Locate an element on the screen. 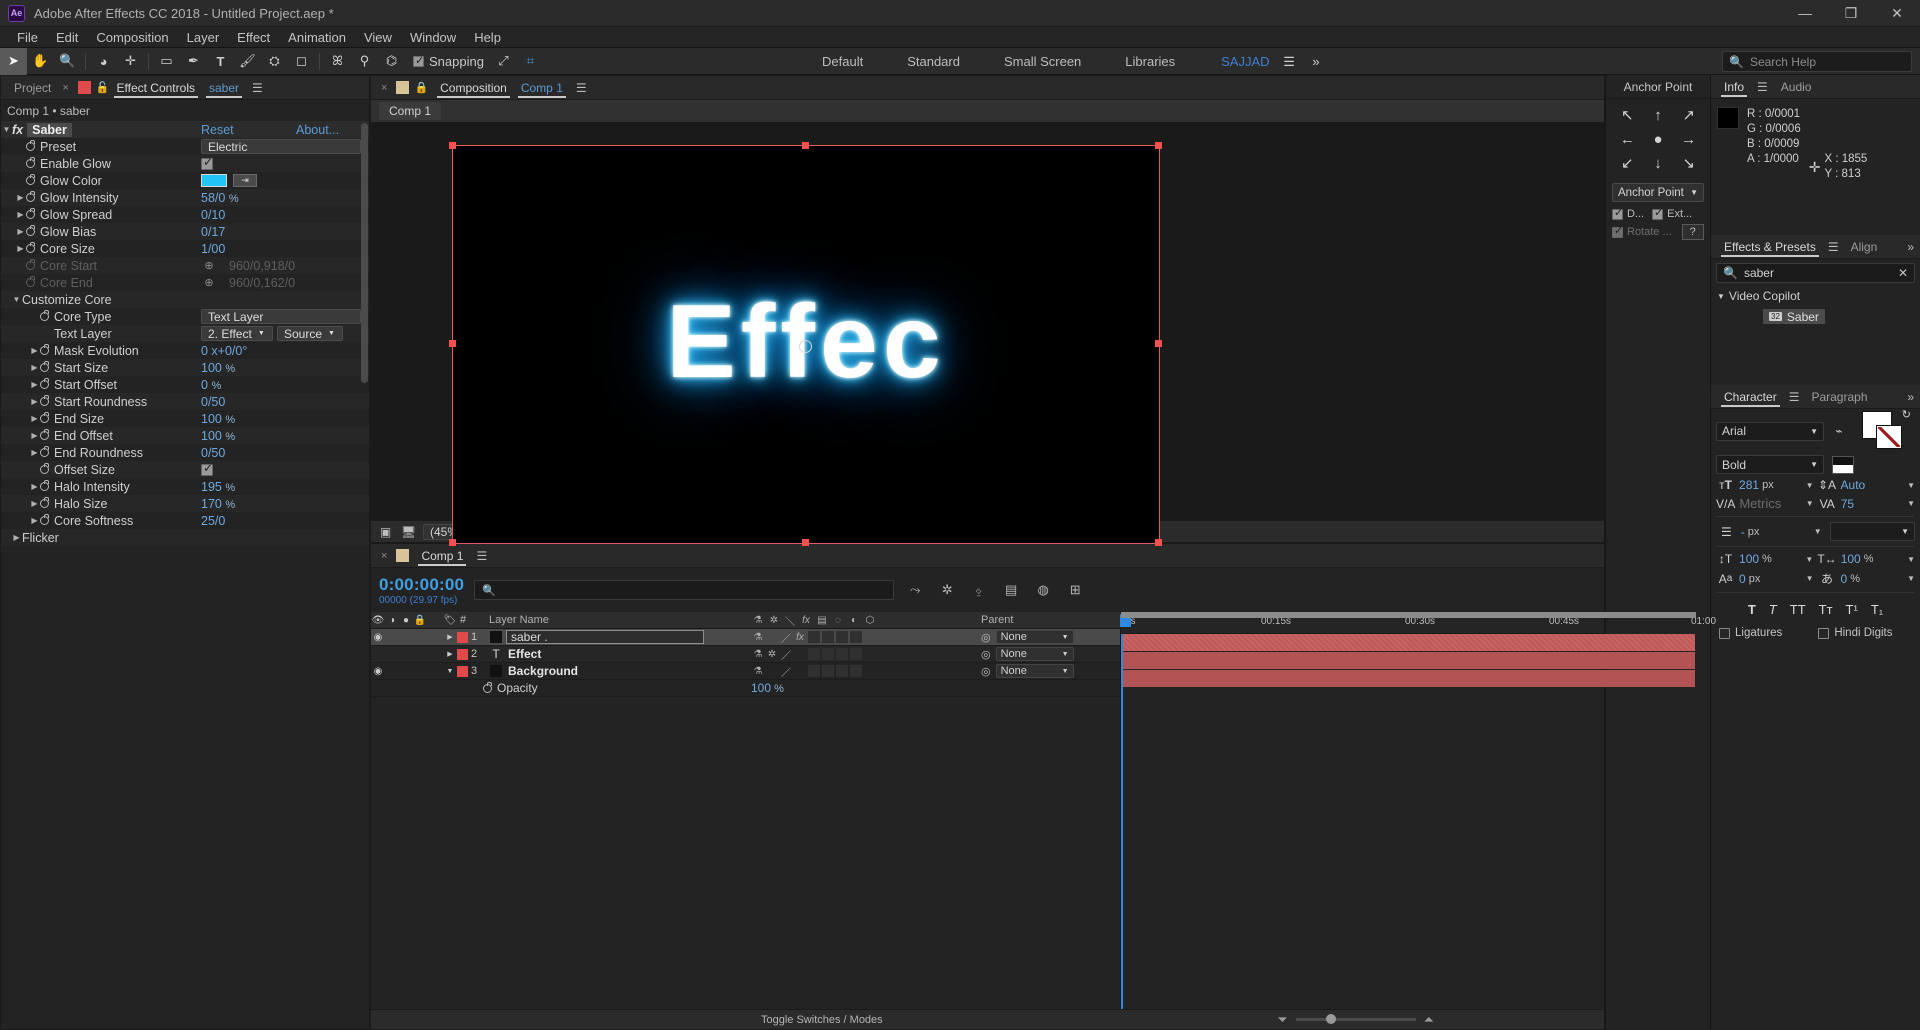  anchor-top-left-icon: ↖ is located at coordinates (1627, 115).